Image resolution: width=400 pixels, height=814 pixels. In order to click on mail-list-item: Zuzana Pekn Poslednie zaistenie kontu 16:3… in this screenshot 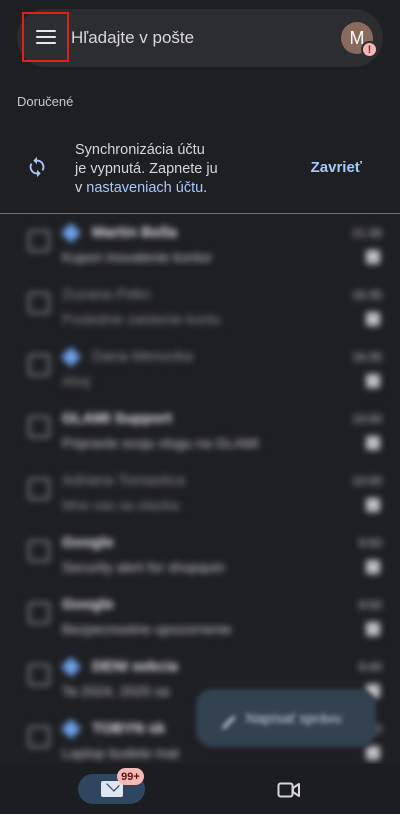, I will do `click(200, 309)`.